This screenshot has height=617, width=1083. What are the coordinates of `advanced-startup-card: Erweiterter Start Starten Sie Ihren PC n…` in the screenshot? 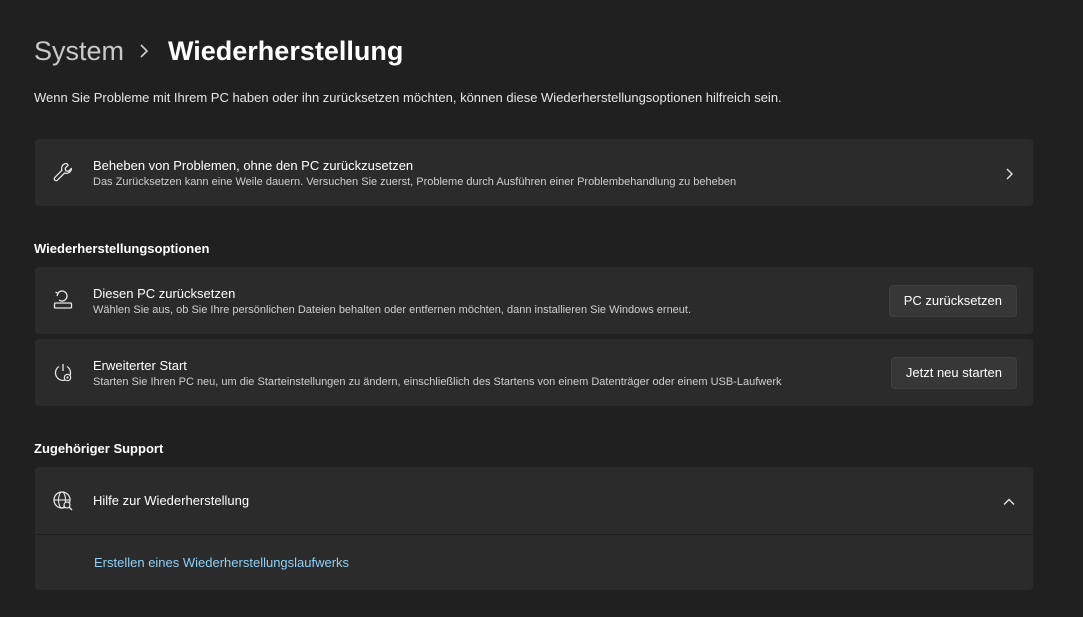 It's located at (534, 372).